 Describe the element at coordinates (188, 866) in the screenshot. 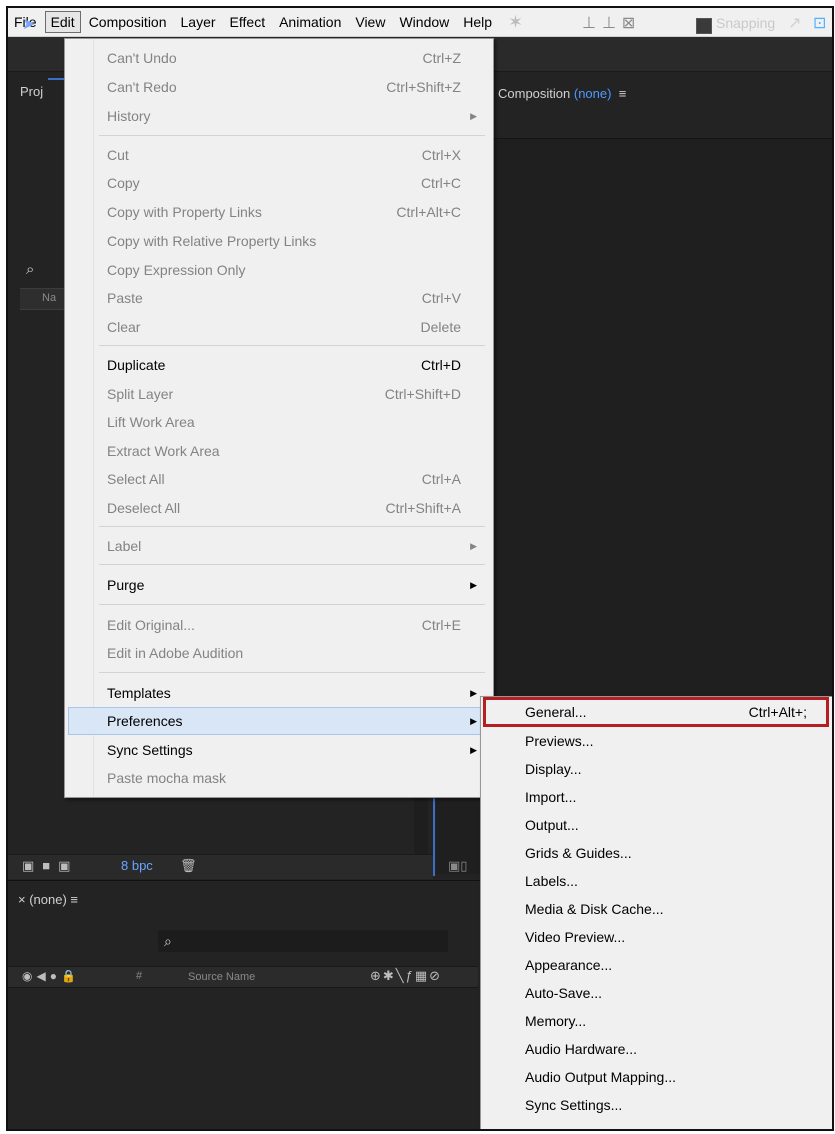

I see `trash-icon: 🗑` at that location.